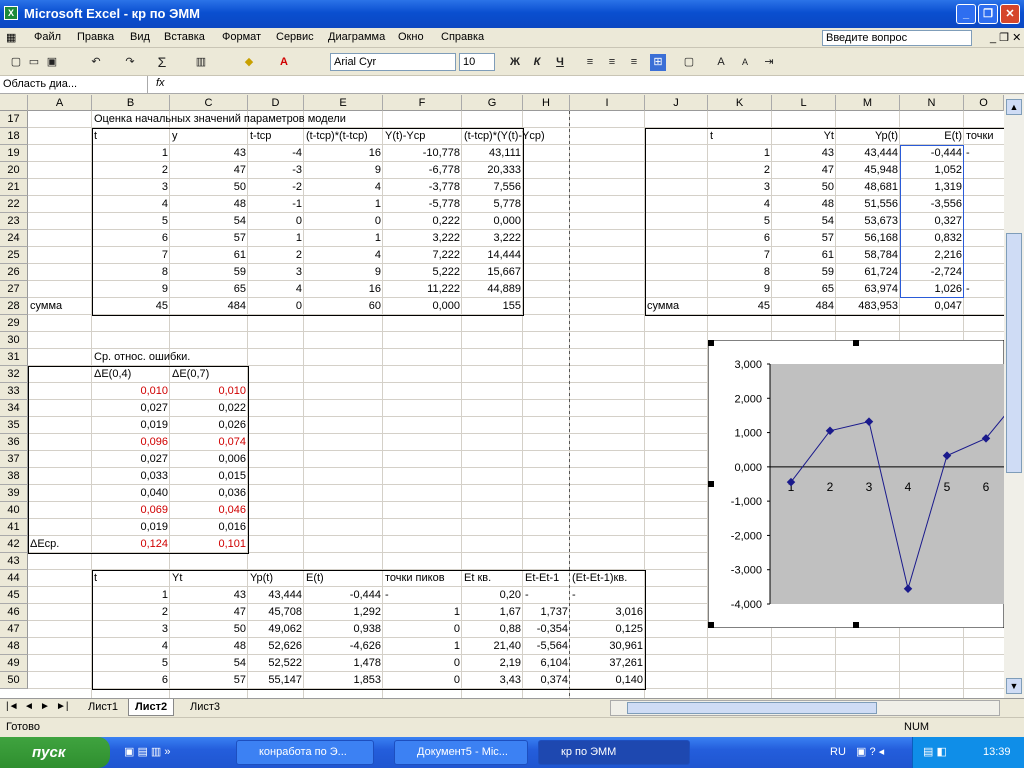  I want to click on table4-cell: 1,292, so click(343, 612).